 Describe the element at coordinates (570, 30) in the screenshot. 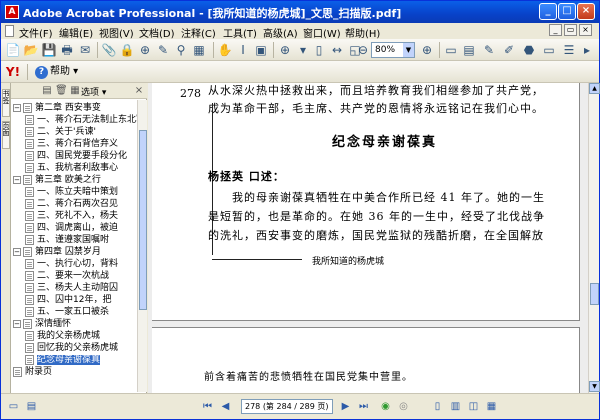

I see `doc-restore-button: ▭` at that location.